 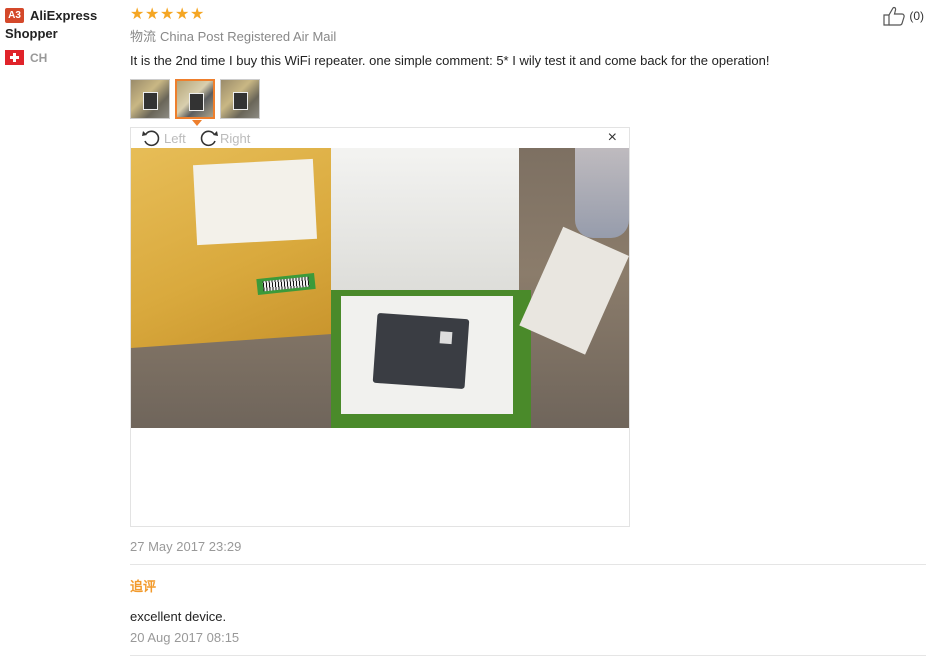 I want to click on photo-glass, so click(x=602, y=193).